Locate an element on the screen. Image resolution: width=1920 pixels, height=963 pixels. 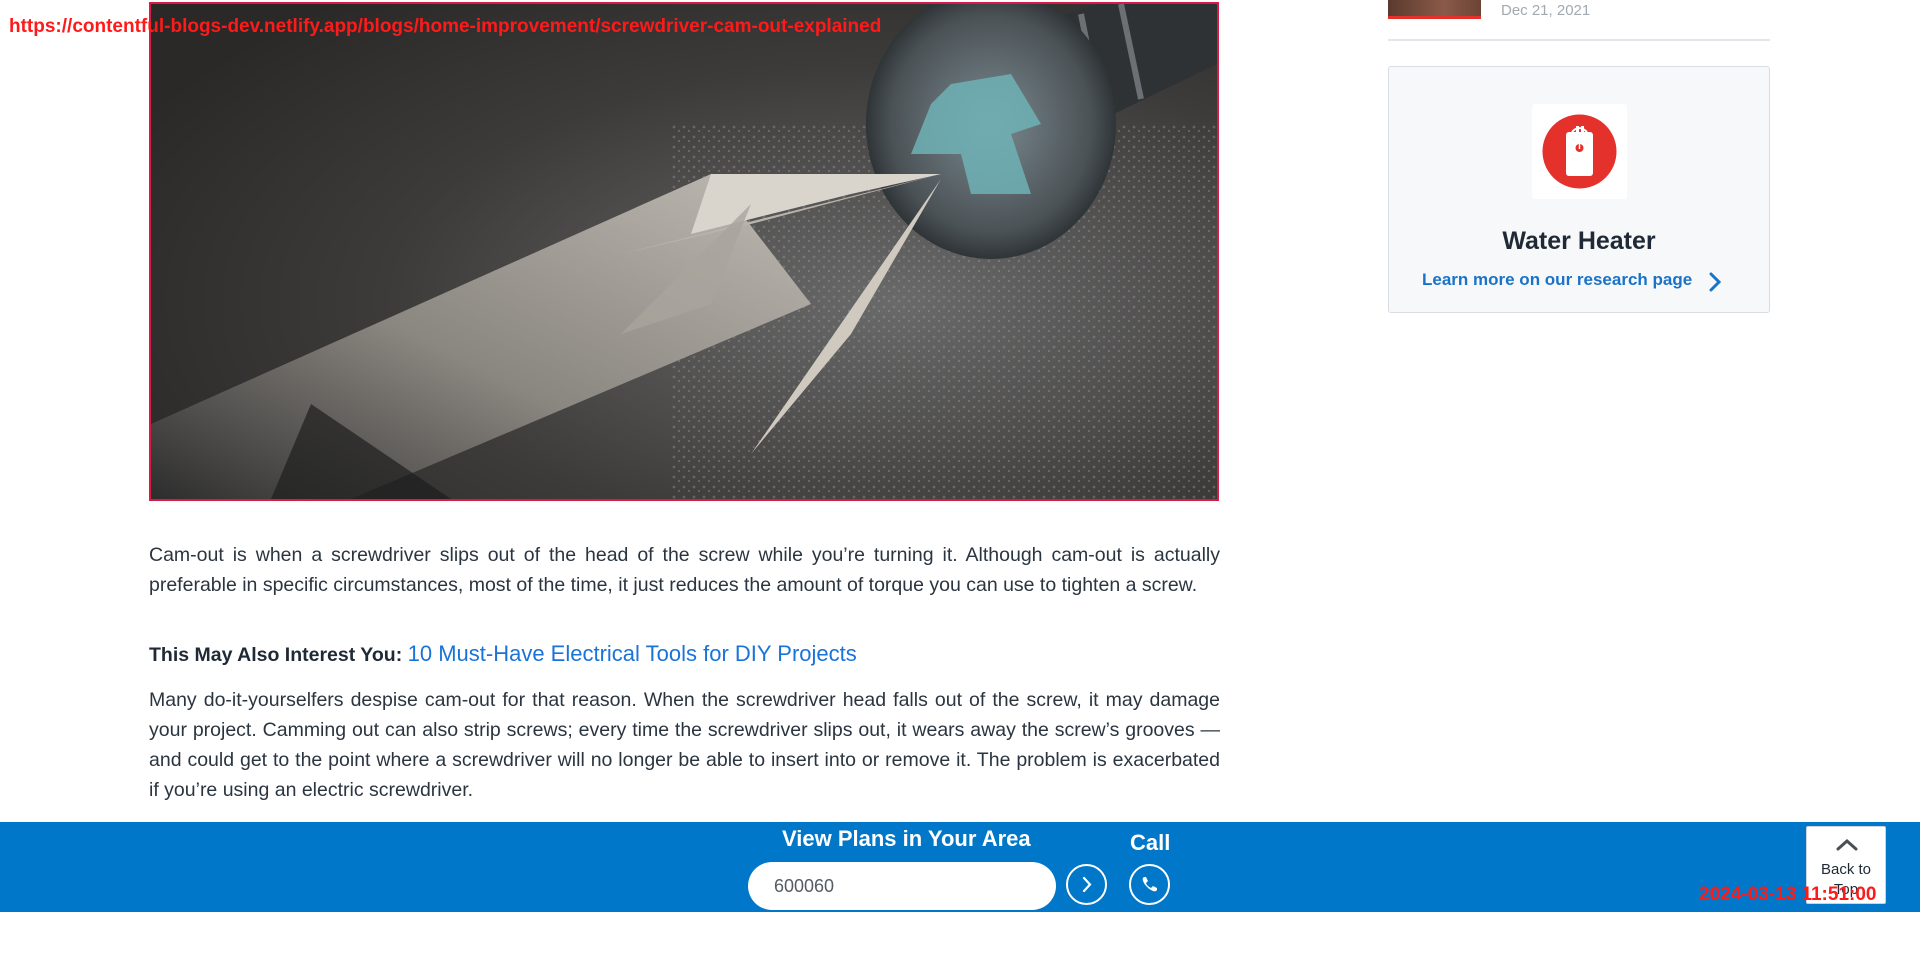
timestamp-overlay: 2024-03-13 11:51:00 is located at coordinates (1788, 894).